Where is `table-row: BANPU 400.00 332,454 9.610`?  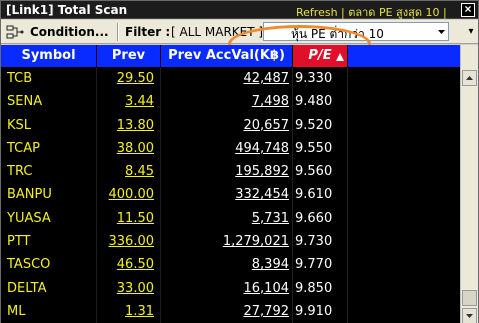
table-row: BANPU 400.00 332,454 9.610 is located at coordinates (230, 195).